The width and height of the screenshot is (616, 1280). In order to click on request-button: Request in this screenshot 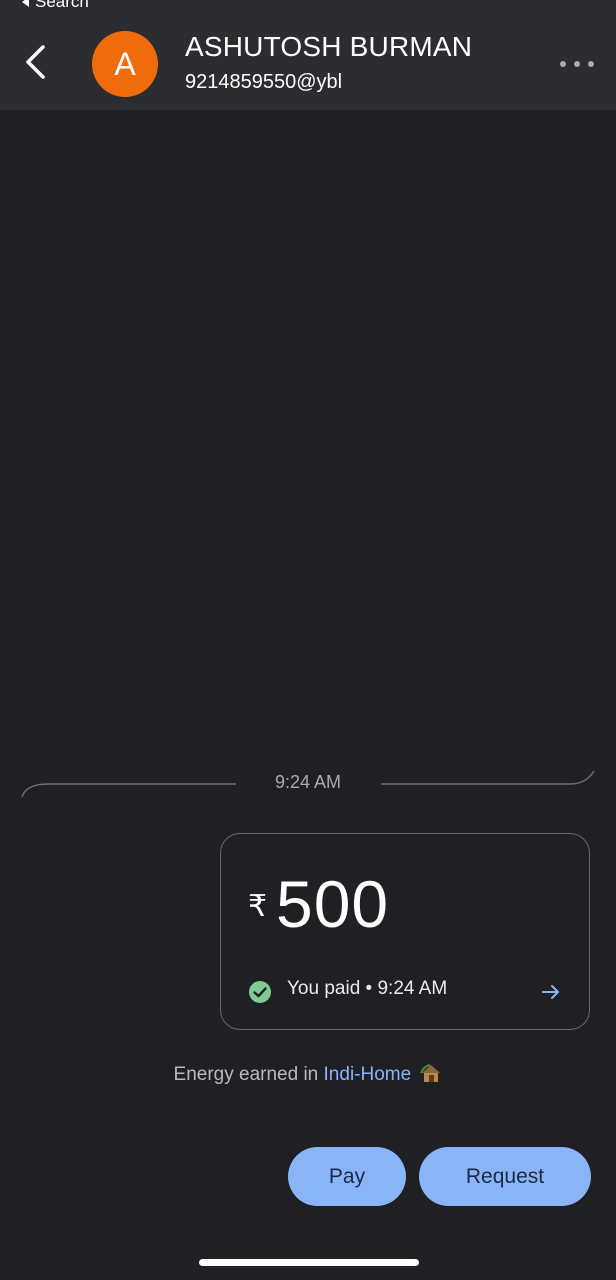, I will do `click(505, 1176)`.